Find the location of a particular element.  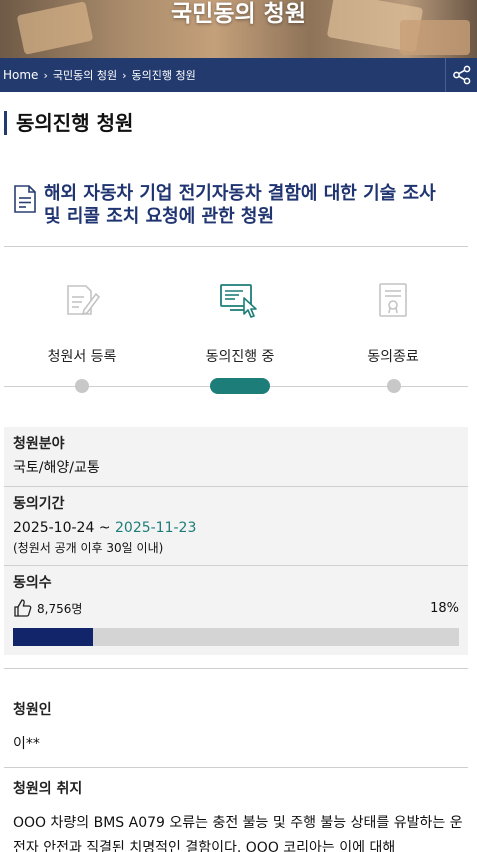

purpose-label: 청원의 취지 is located at coordinates (48, 789).